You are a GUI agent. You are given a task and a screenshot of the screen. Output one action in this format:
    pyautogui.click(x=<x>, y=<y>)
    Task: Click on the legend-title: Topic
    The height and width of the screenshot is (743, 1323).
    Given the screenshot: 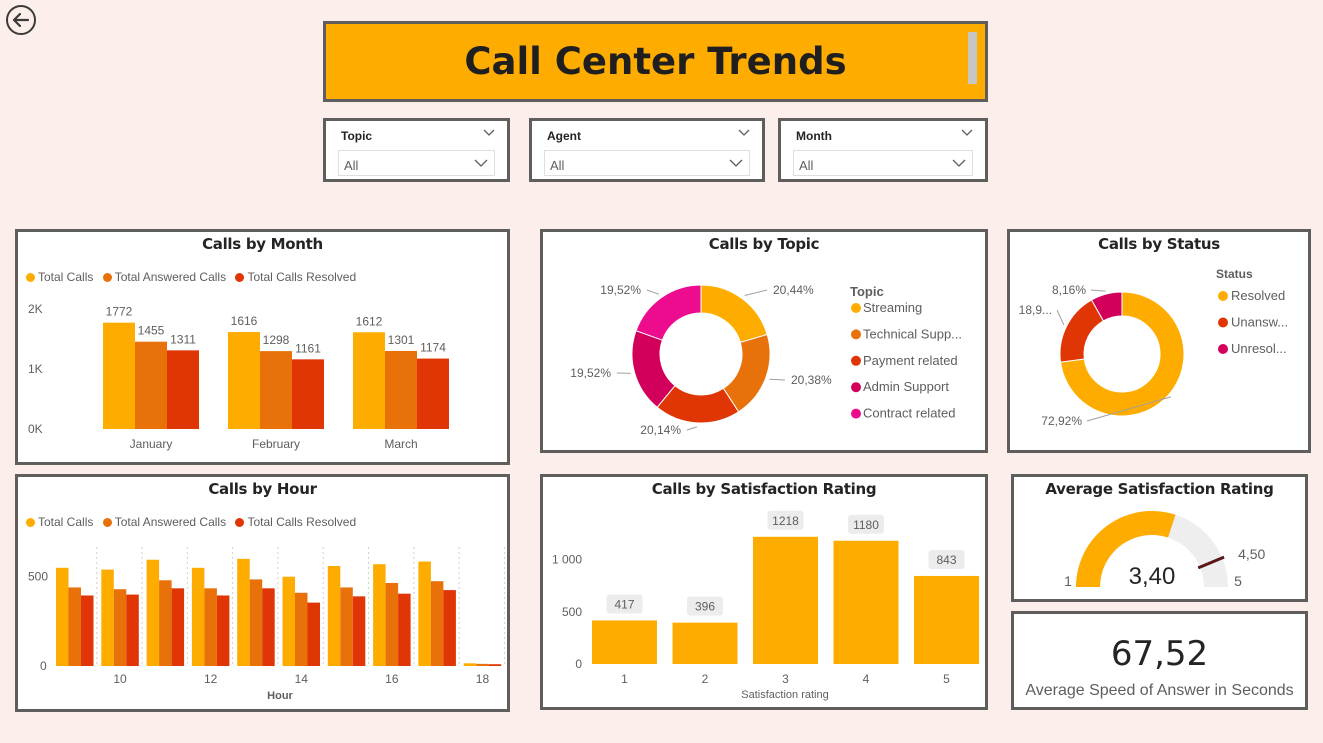 What is the action you would take?
    pyautogui.click(x=867, y=291)
    